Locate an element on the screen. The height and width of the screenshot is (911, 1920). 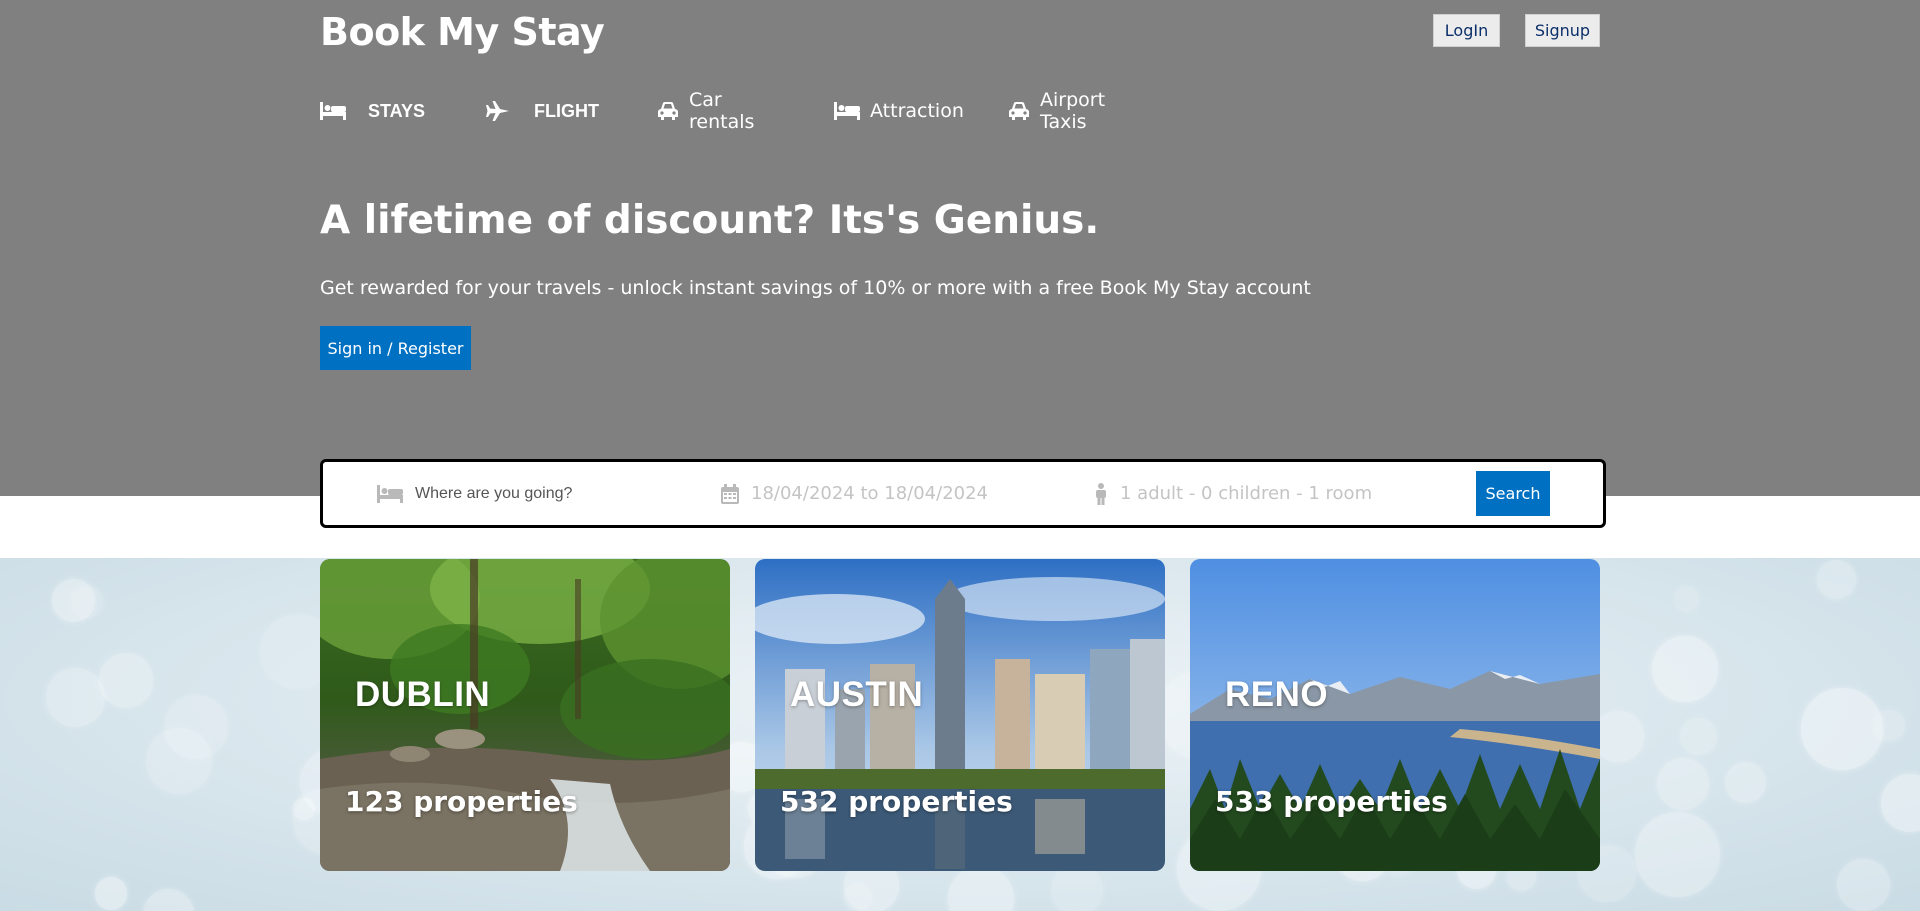
nav-label: Airport Taxis is located at coordinates (1073, 111).